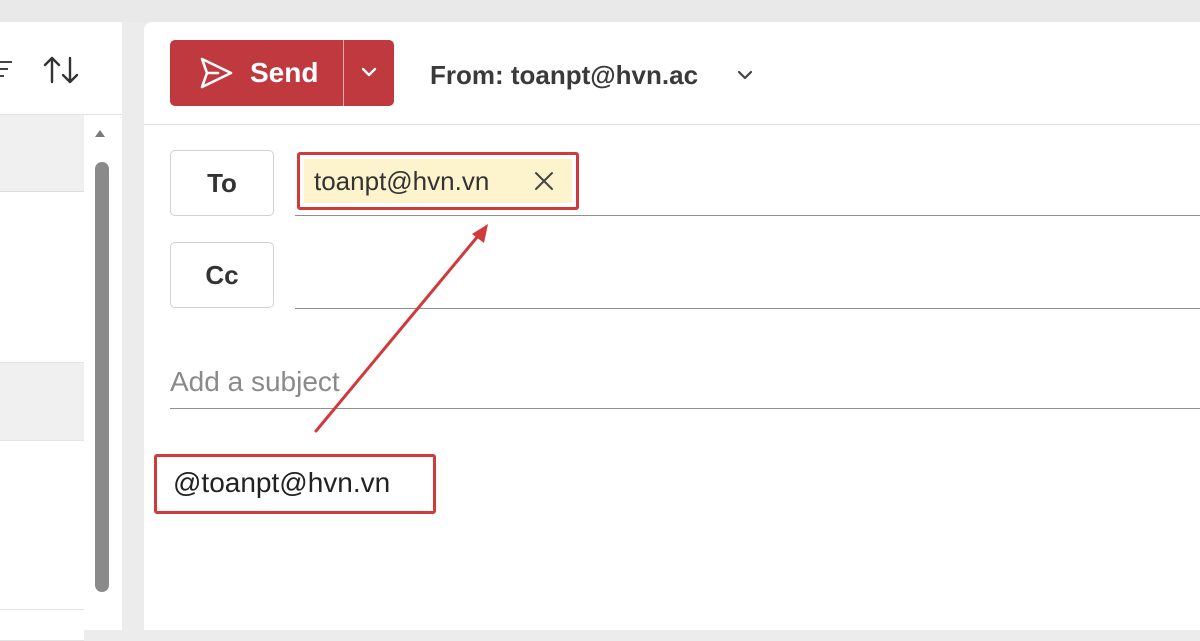 This screenshot has height=641, width=1200. Describe the element at coordinates (7, 70) in the screenshot. I see `filter-icon` at that location.